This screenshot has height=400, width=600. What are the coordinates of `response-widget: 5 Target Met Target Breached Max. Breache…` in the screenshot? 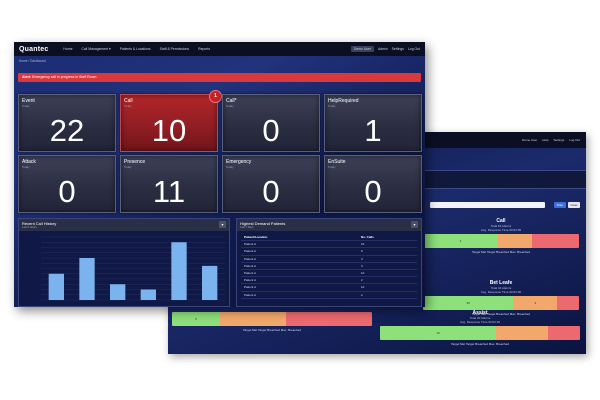 It's located at (272, 321).